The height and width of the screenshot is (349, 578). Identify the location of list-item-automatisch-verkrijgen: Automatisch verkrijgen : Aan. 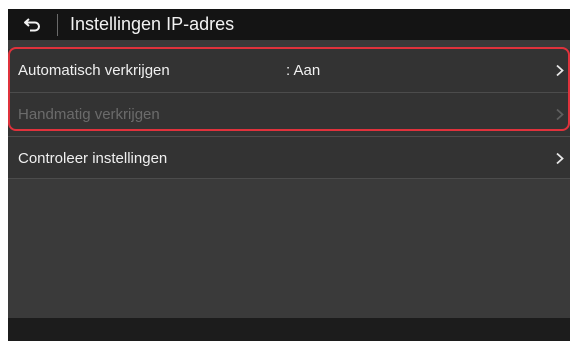
(289, 70).